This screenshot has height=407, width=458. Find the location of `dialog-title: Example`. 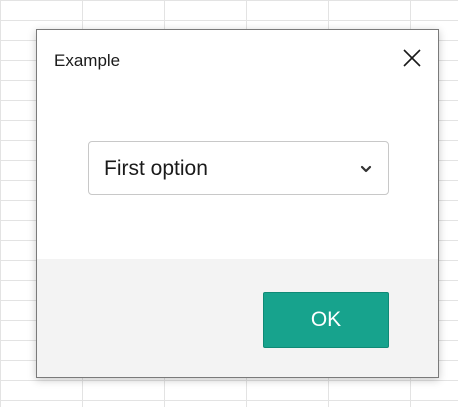

dialog-title: Example is located at coordinates (87, 60).